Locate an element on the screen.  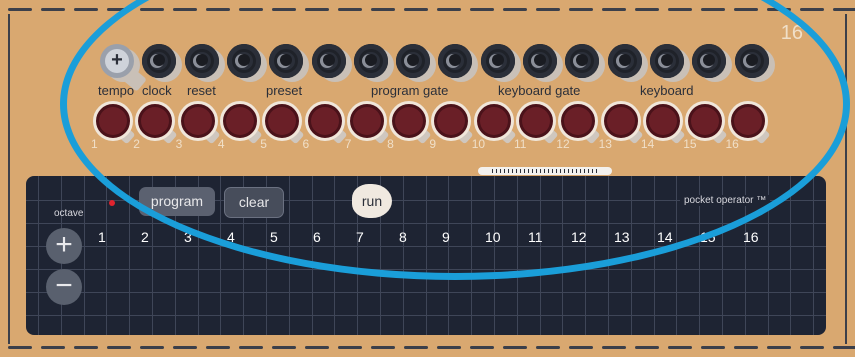
step-11: 11 is located at coordinates (535, 237).